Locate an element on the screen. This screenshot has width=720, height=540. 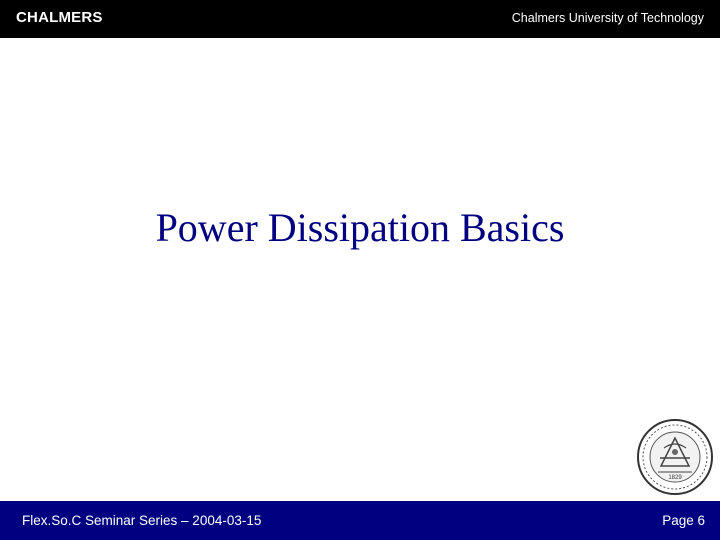
slide-title: Power Dissipation Basics is located at coordinates (360, 227).